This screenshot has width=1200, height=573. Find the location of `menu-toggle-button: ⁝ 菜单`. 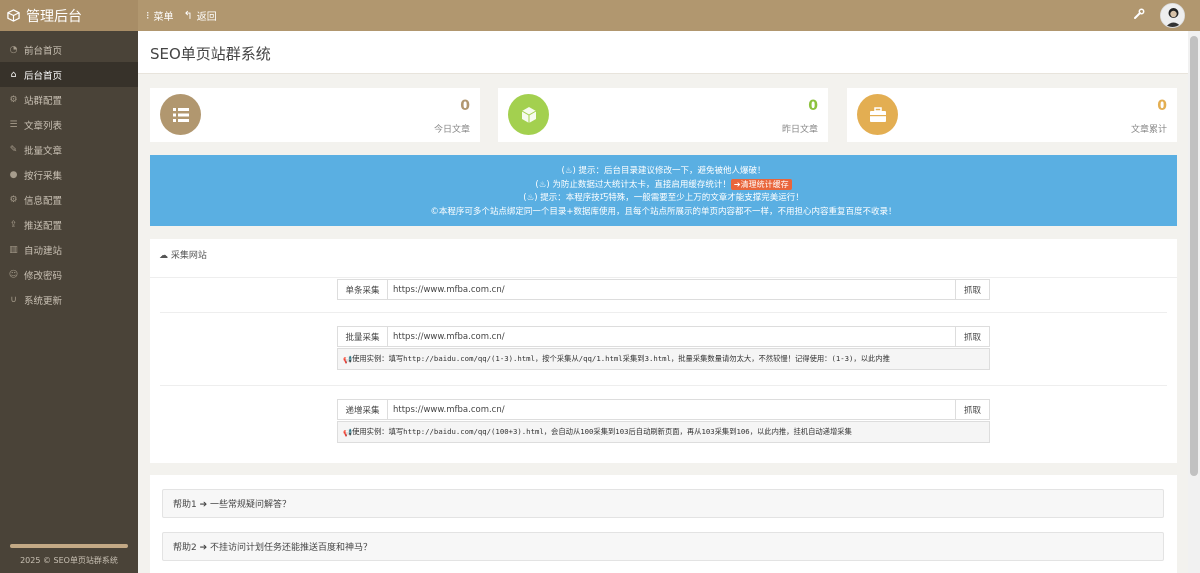

menu-toggle-button: ⁝ 菜单 is located at coordinates (160, 15).